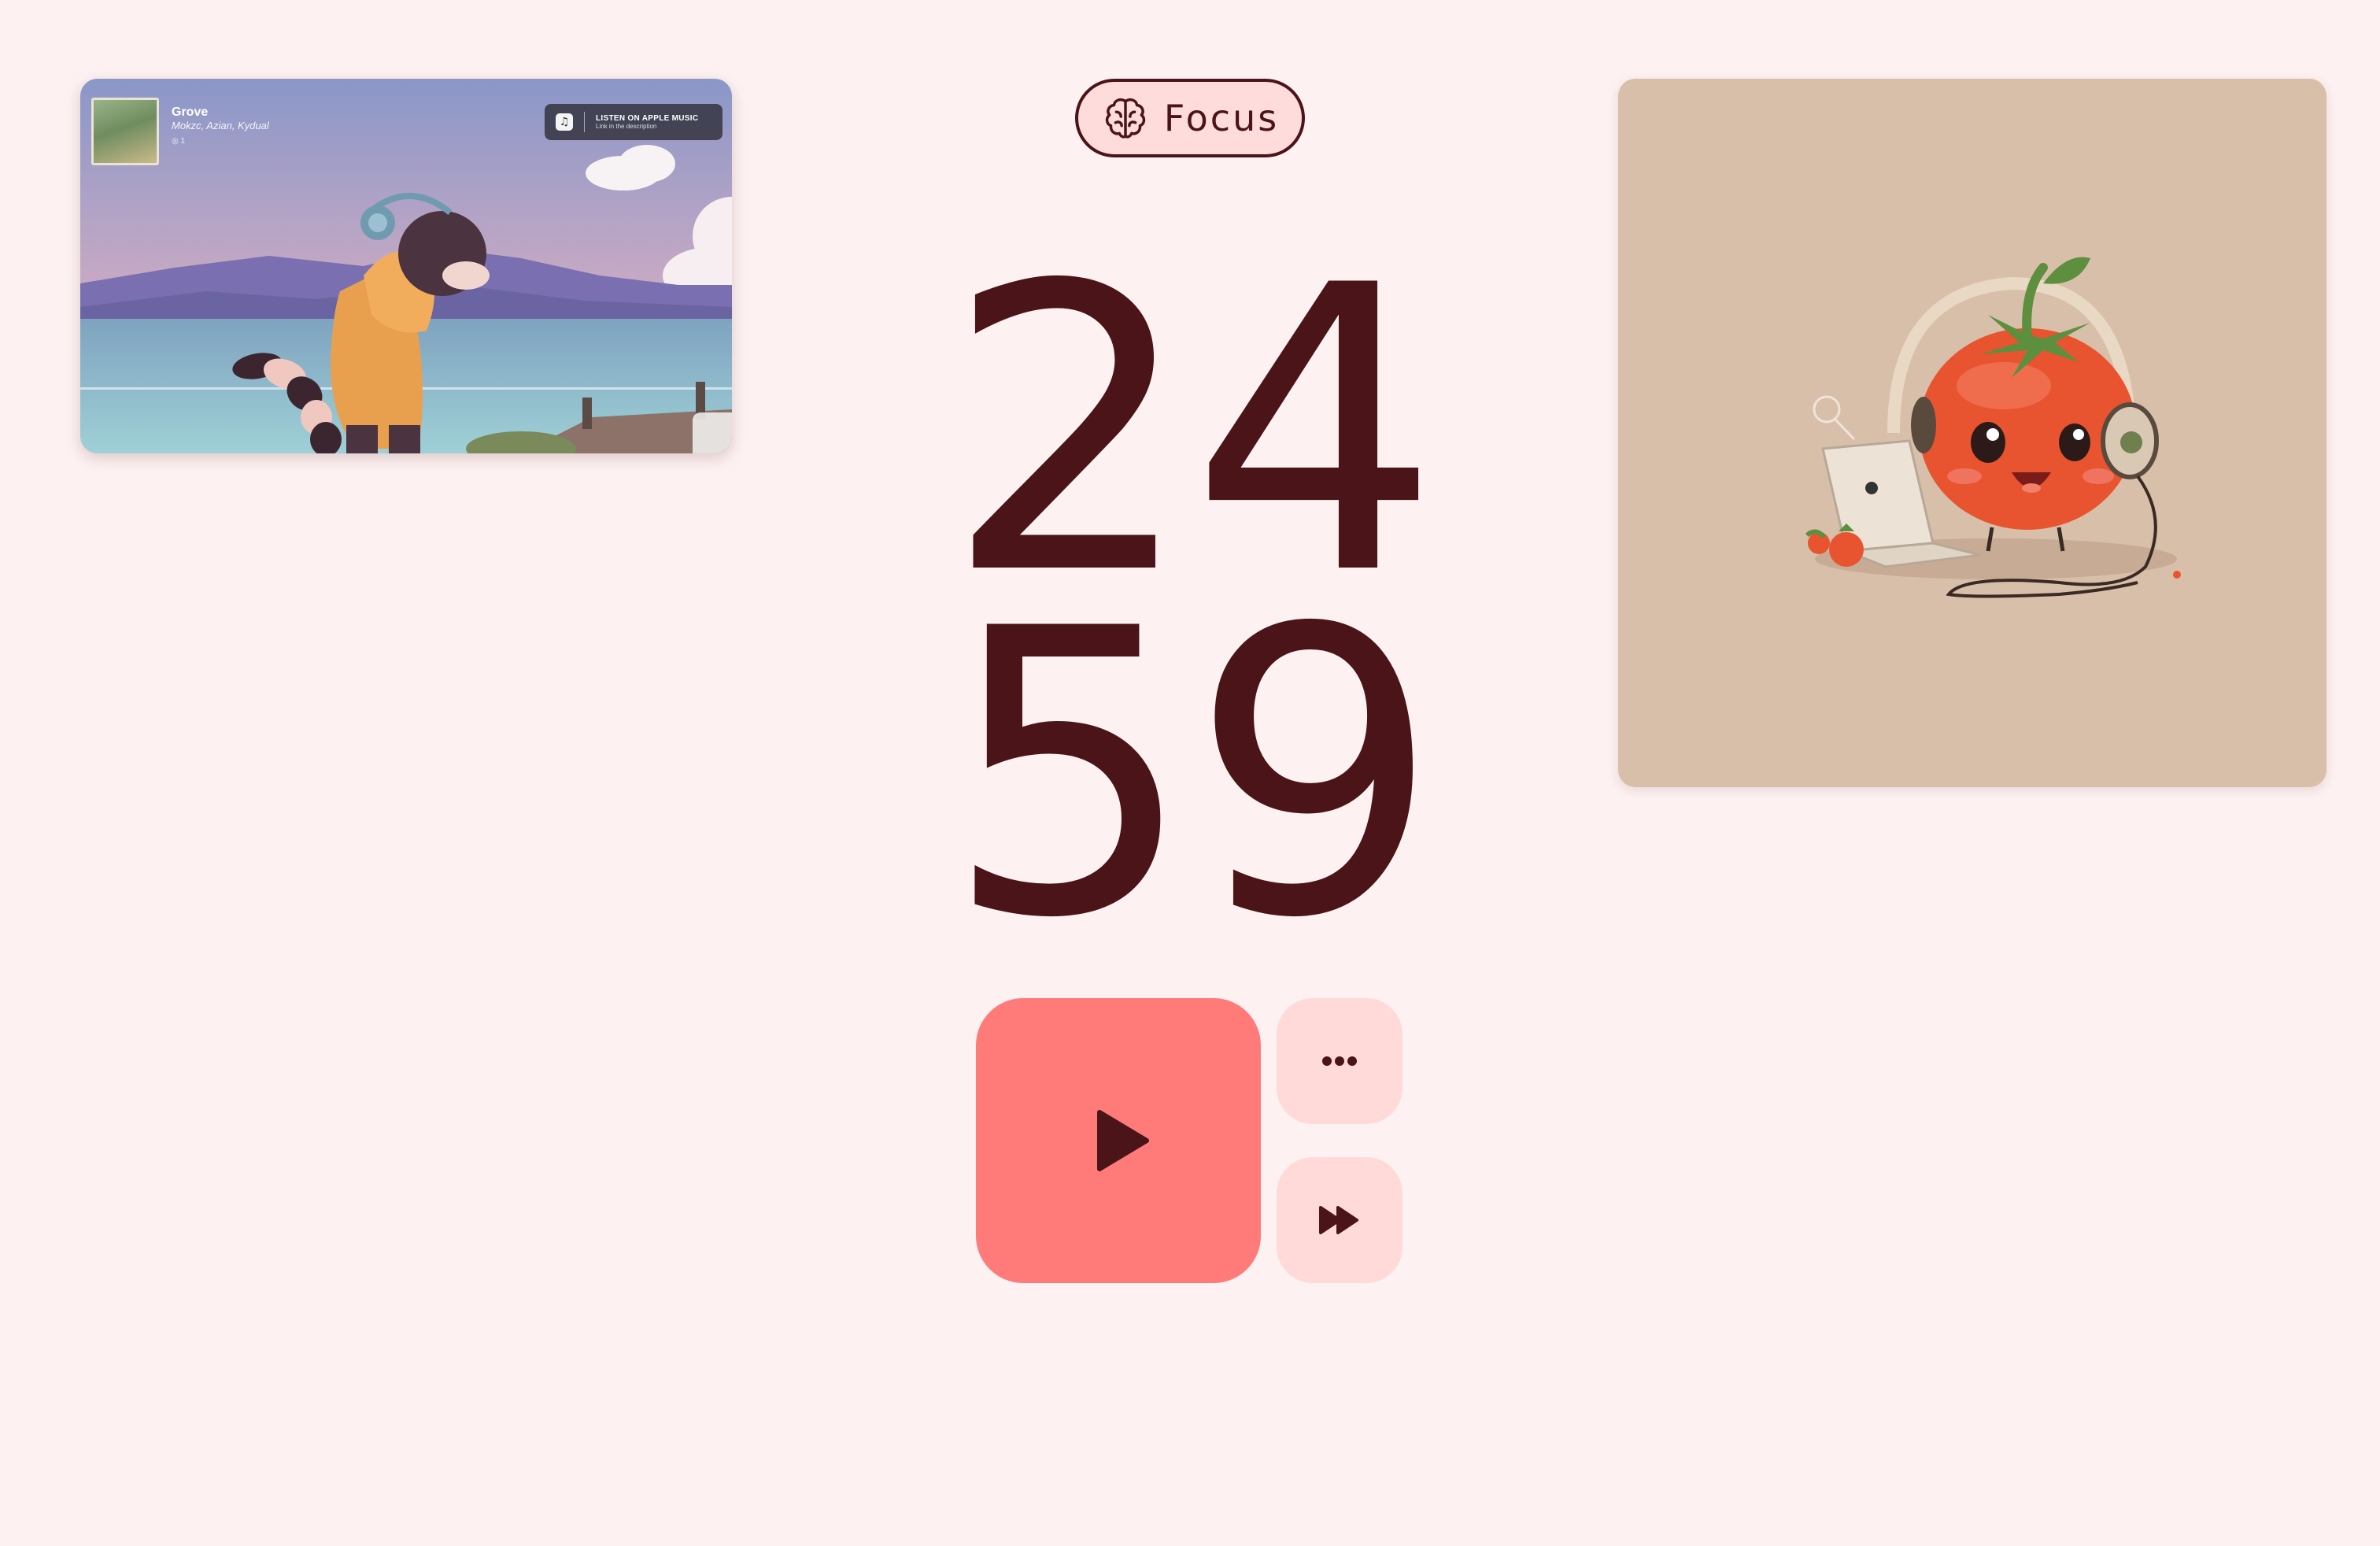  Describe the element at coordinates (584, 122) in the screenshot. I see `pill-divider` at that location.